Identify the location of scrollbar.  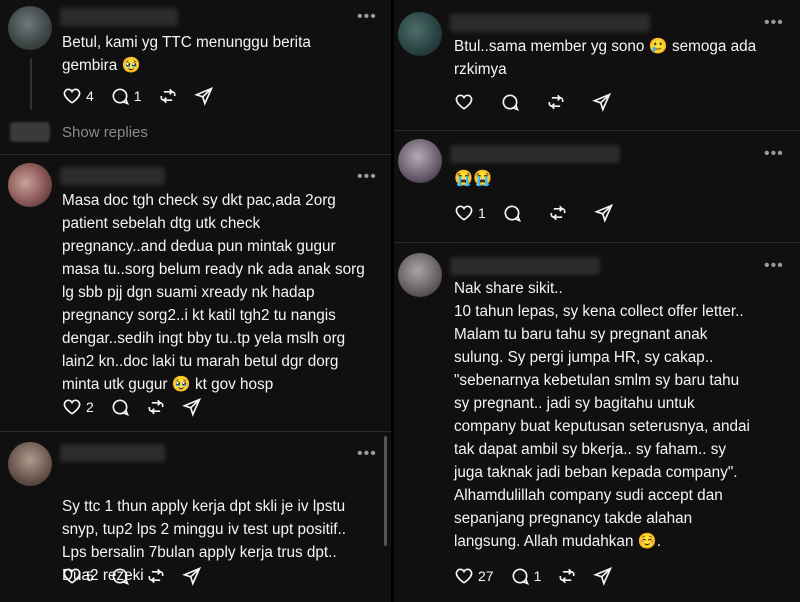
(385, 491).